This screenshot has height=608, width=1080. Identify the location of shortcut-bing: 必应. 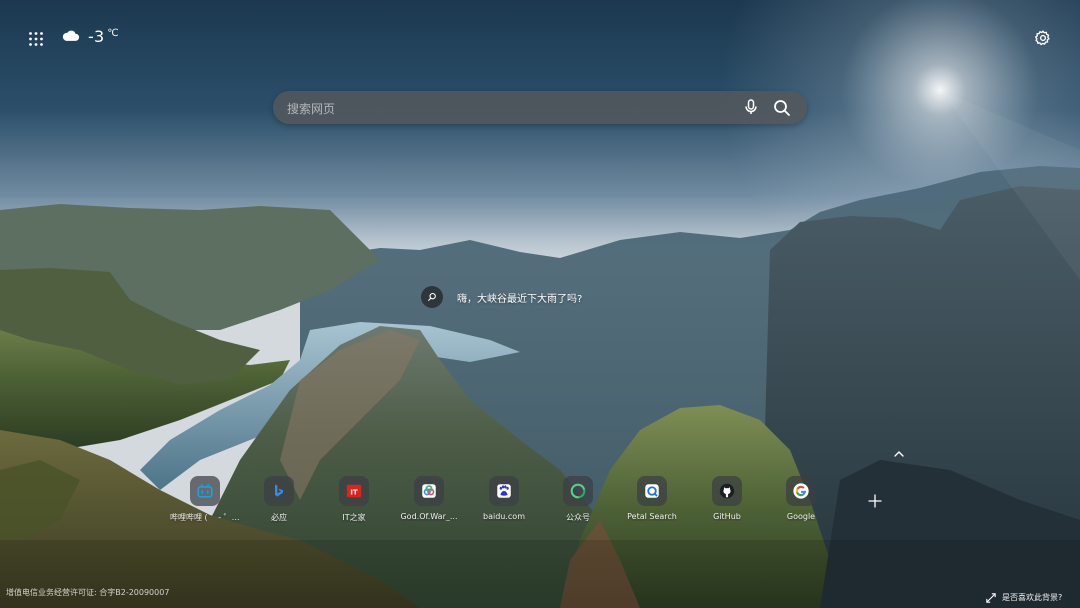
(279, 499).